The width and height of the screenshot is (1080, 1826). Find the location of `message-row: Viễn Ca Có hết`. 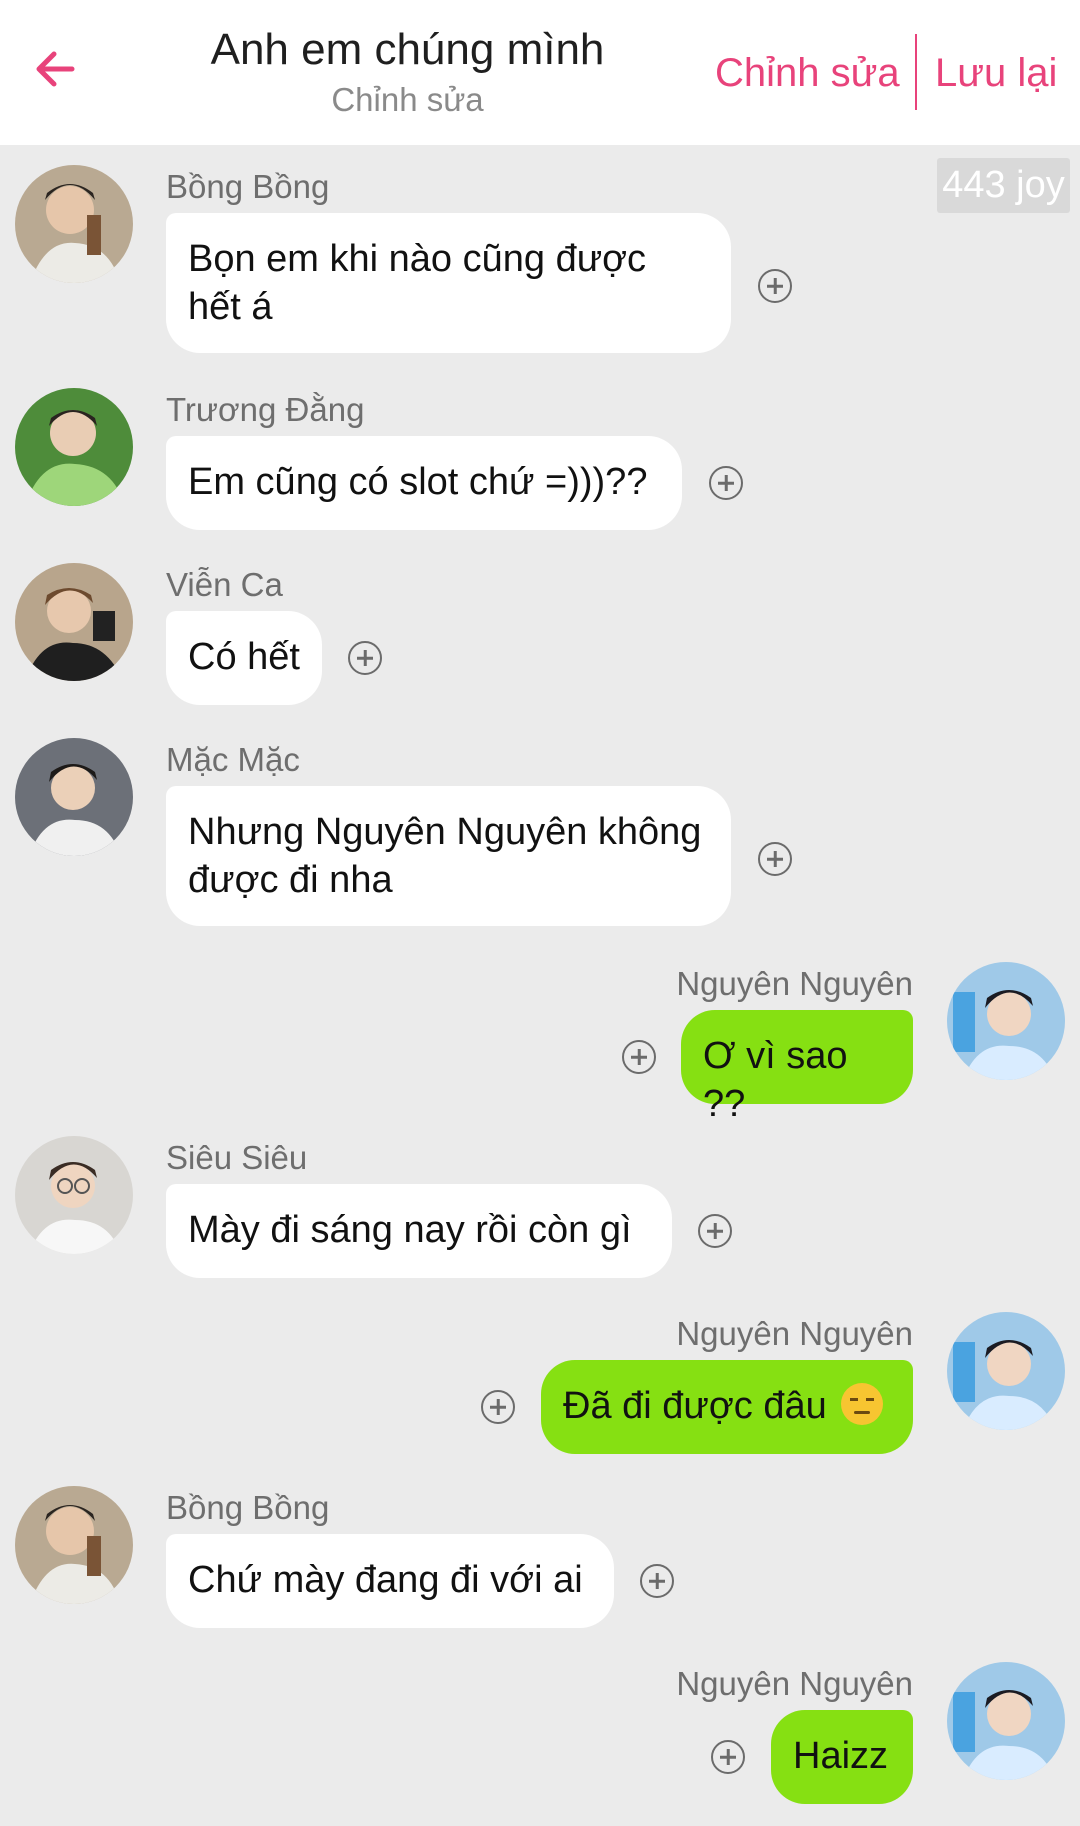

message-row: Viễn Ca Có hết is located at coordinates (540, 638).